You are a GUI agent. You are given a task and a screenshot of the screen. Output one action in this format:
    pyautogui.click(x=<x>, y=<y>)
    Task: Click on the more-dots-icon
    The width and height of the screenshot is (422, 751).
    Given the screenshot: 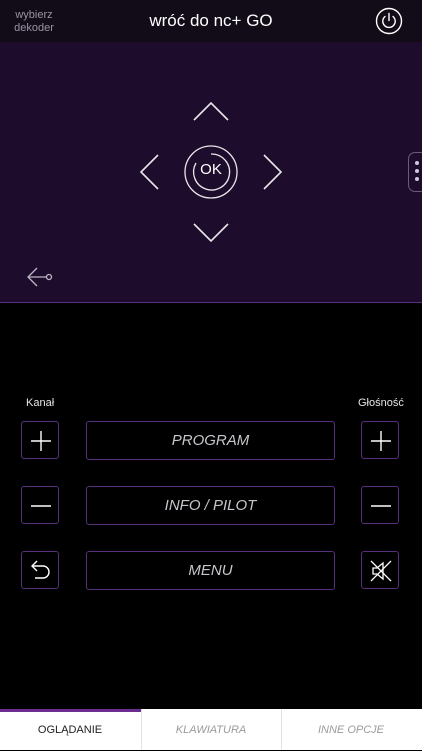 What is the action you would take?
    pyautogui.click(x=415, y=172)
    